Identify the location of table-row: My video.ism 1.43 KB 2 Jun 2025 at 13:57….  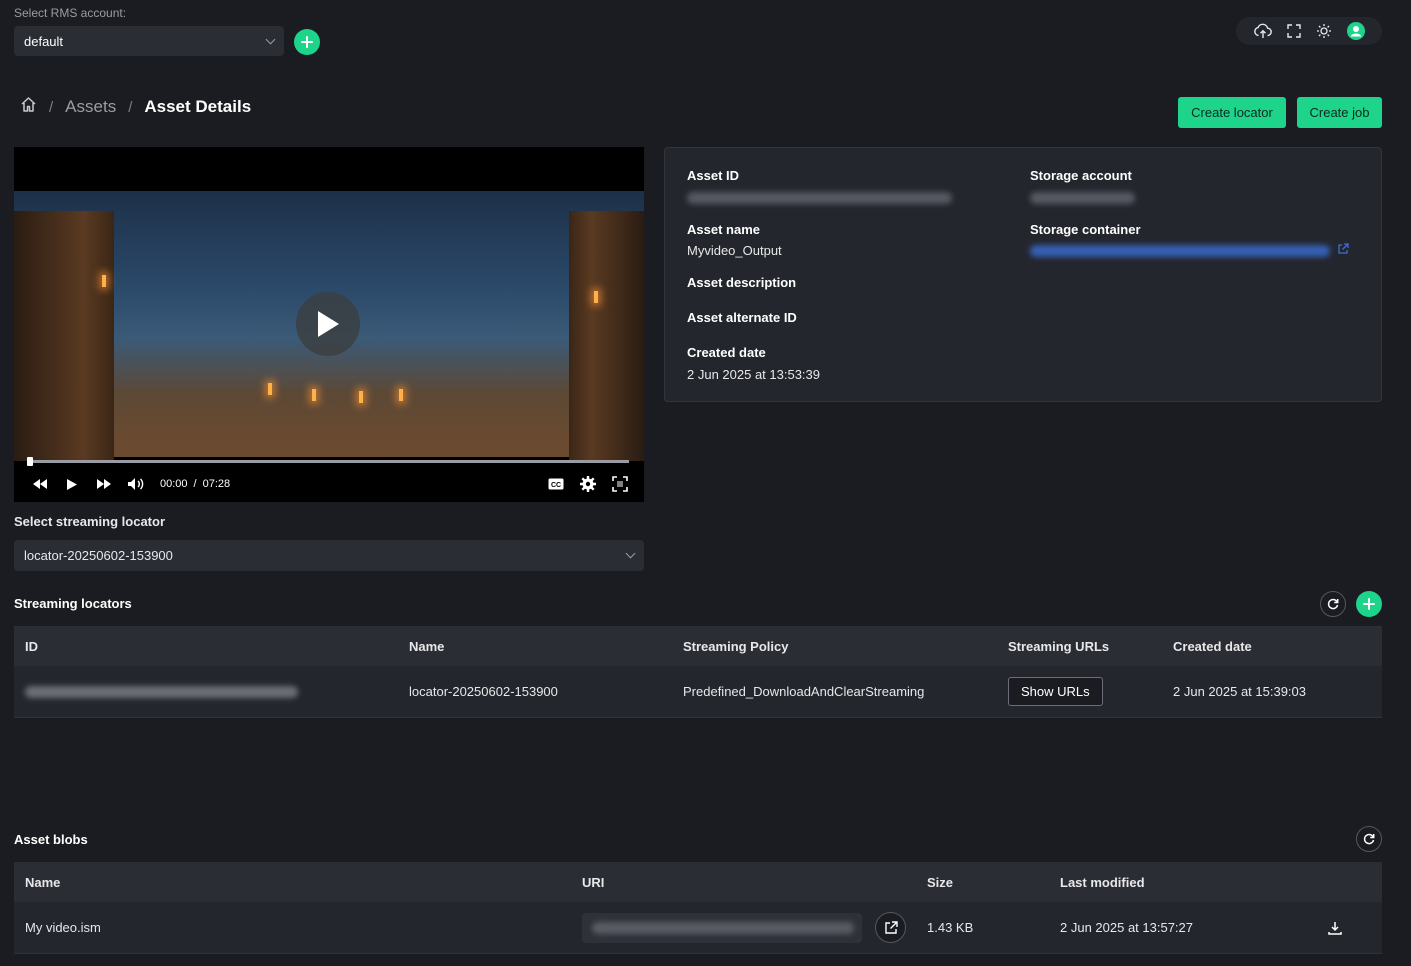
(698, 928).